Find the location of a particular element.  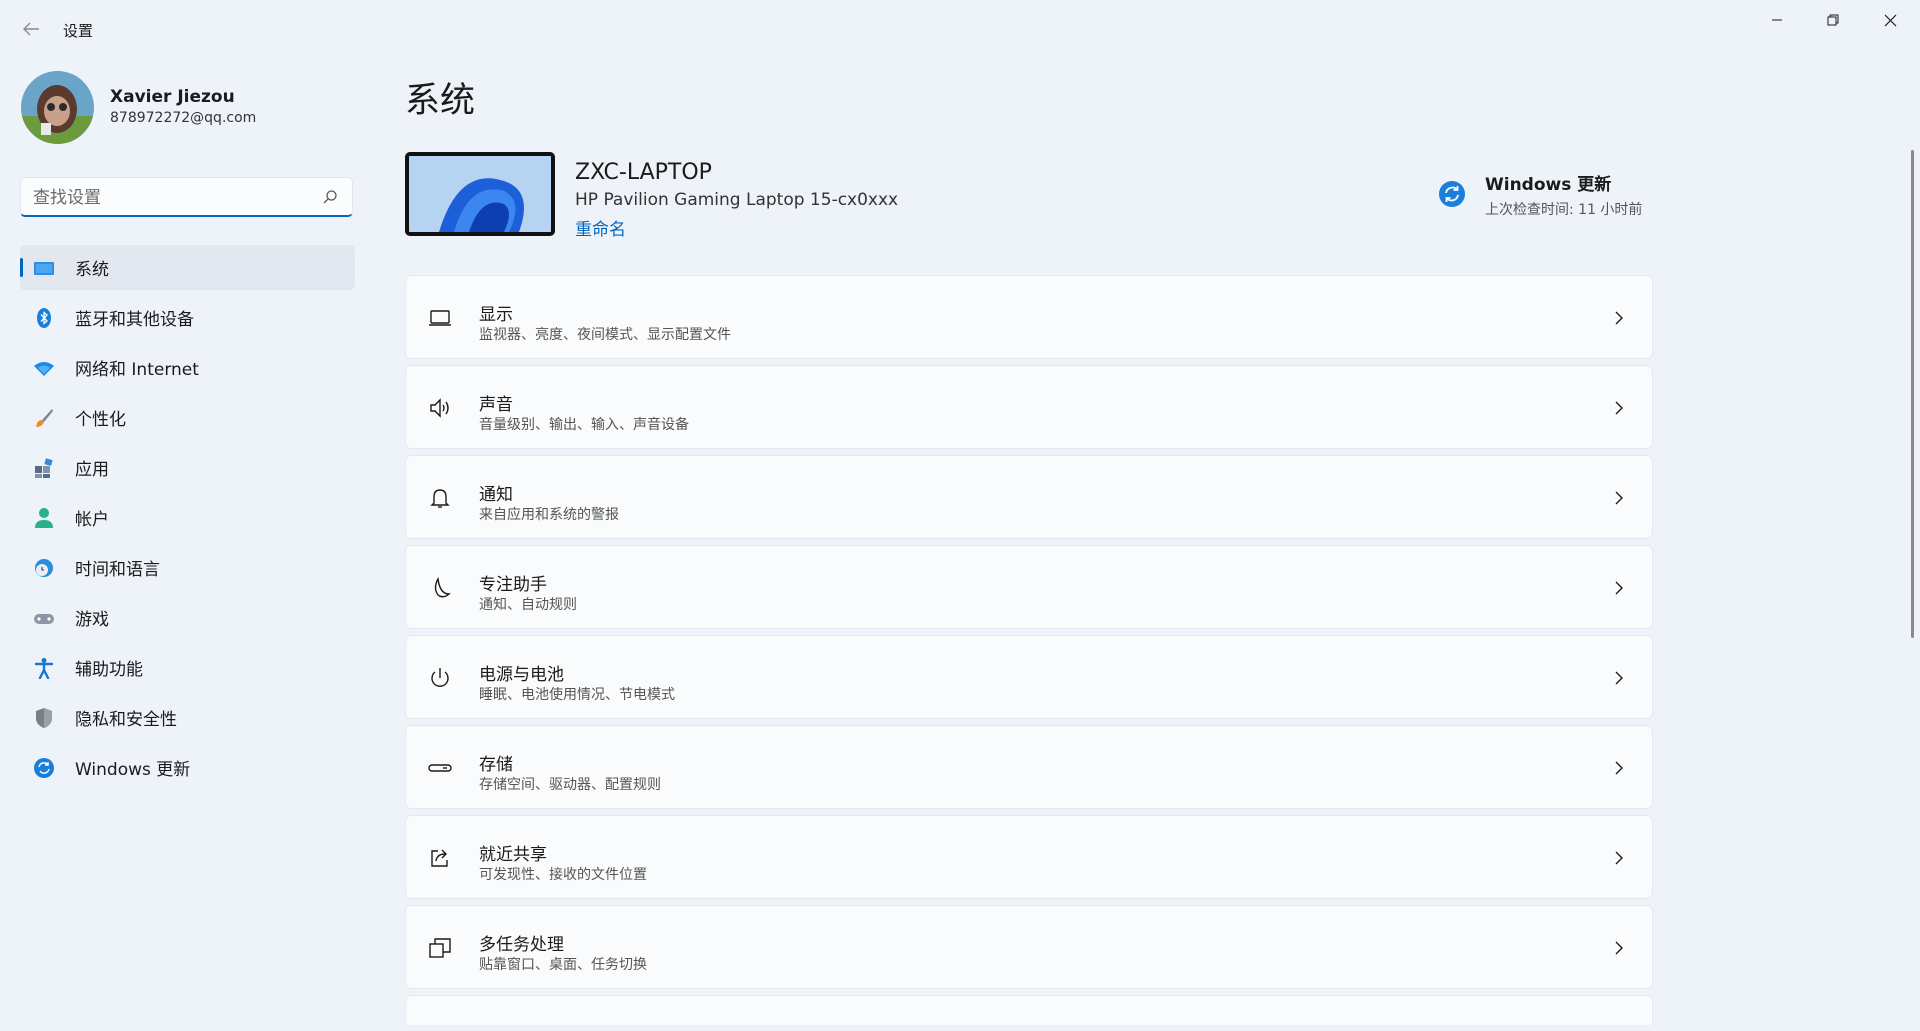

search-box is located at coordinates (186, 197).